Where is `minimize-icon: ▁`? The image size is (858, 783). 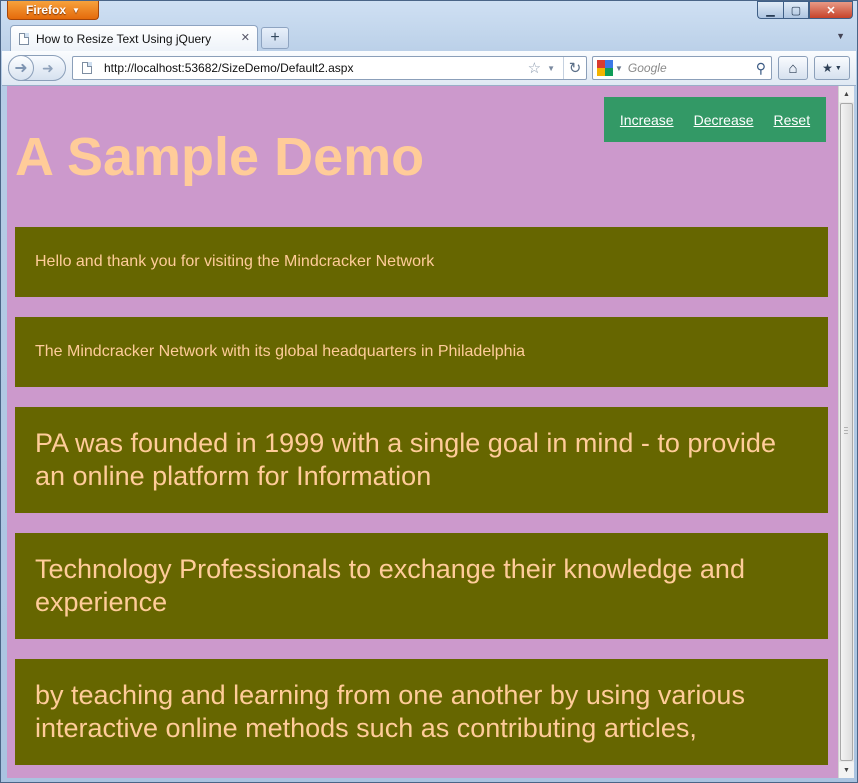
minimize-icon: ▁ is located at coordinates (770, 10).